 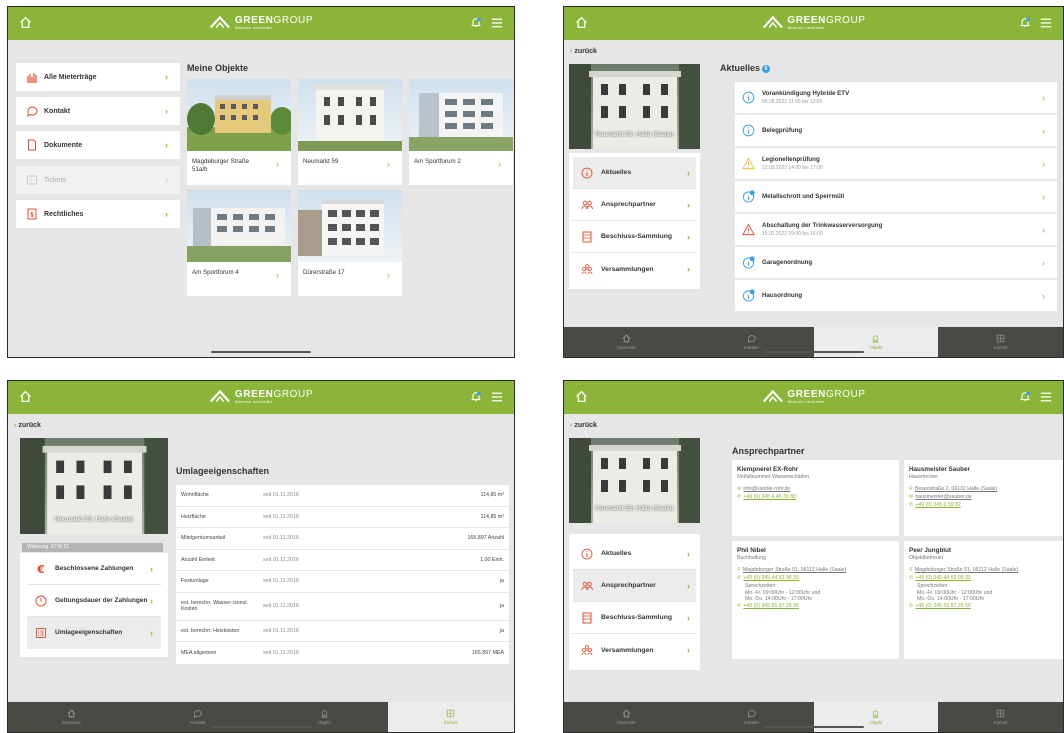 I want to click on home-indicator, so click(x=813, y=352).